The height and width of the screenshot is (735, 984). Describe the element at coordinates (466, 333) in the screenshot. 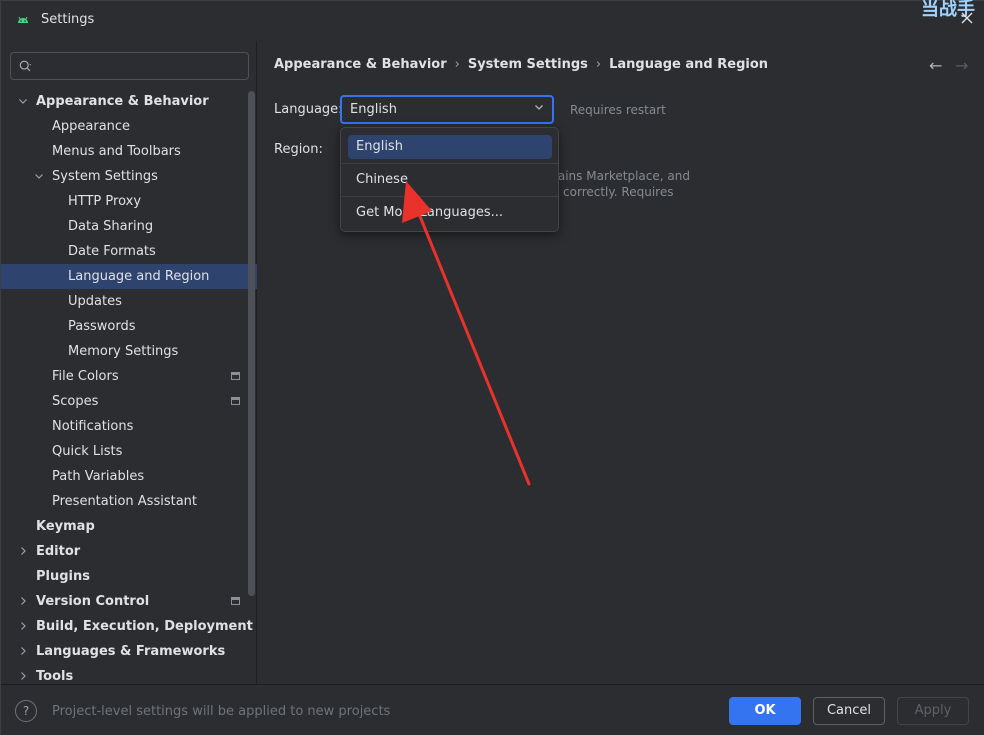

I see `annotation-arrow-icon` at that location.